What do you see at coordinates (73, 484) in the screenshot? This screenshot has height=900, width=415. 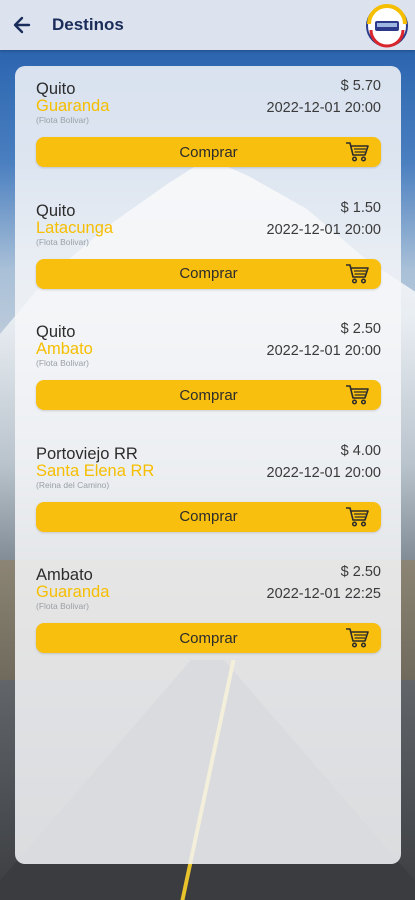 I see `trip-company: (Reina del Camino)` at bounding box center [73, 484].